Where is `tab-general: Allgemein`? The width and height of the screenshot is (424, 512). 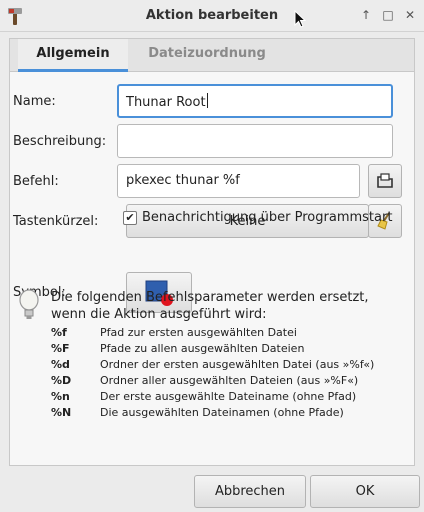
tab-general: Allgemein is located at coordinates (73, 55).